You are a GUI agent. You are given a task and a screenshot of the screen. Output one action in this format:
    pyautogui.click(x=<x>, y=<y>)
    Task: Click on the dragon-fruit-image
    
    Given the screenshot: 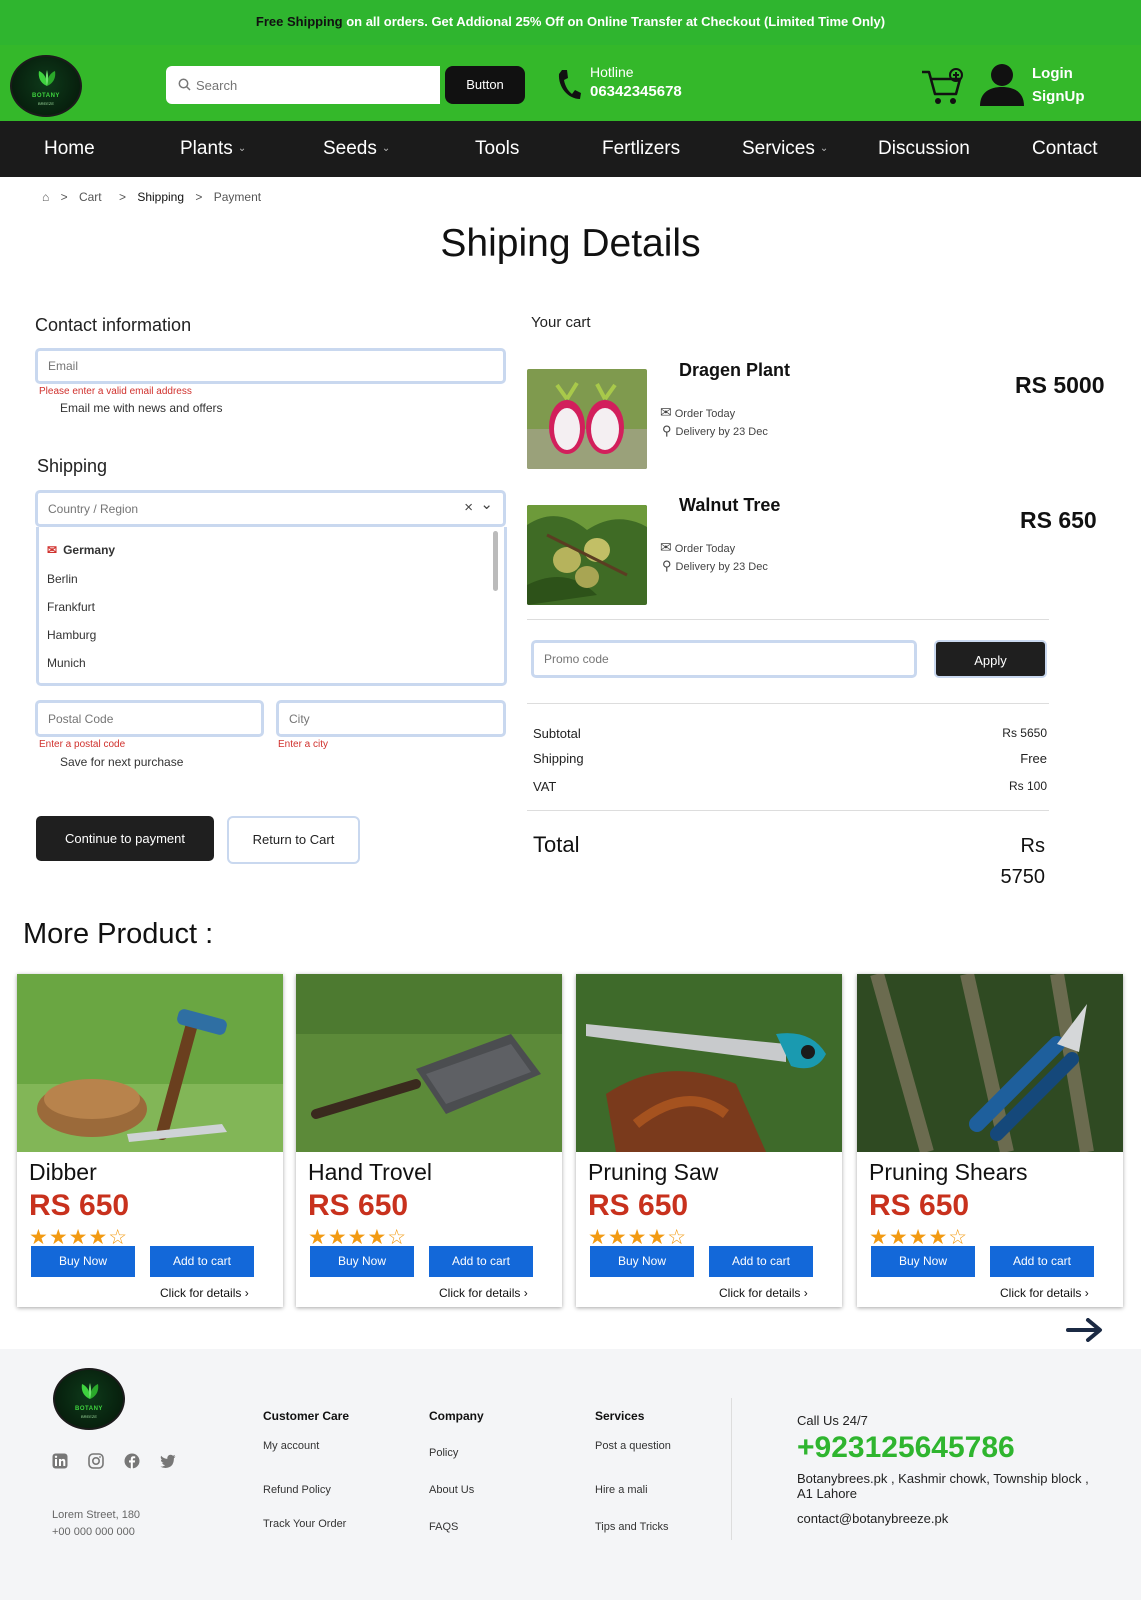 What is the action you would take?
    pyautogui.click(x=587, y=419)
    